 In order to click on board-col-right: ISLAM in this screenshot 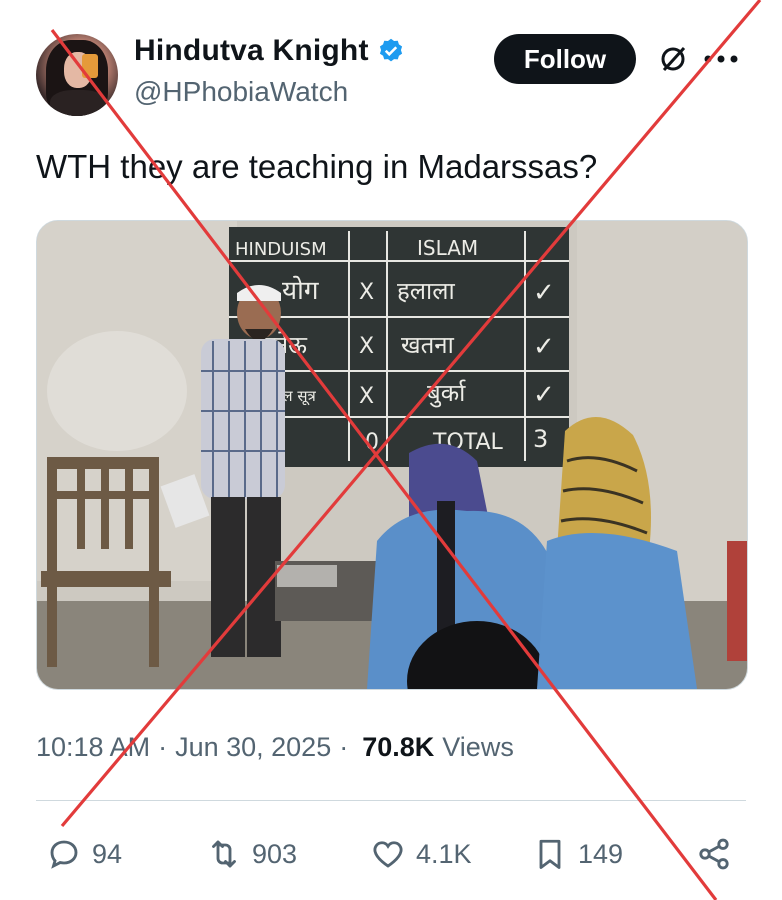, I will do `click(447, 248)`.